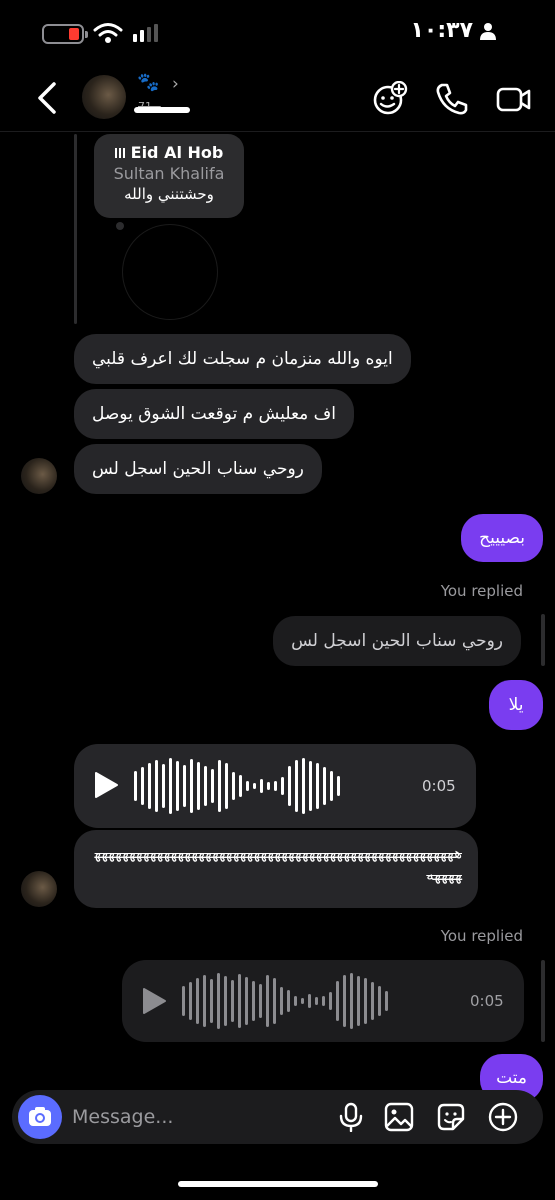 This screenshot has width=555, height=1200. I want to click on camera-icon, so click(40, 1116).